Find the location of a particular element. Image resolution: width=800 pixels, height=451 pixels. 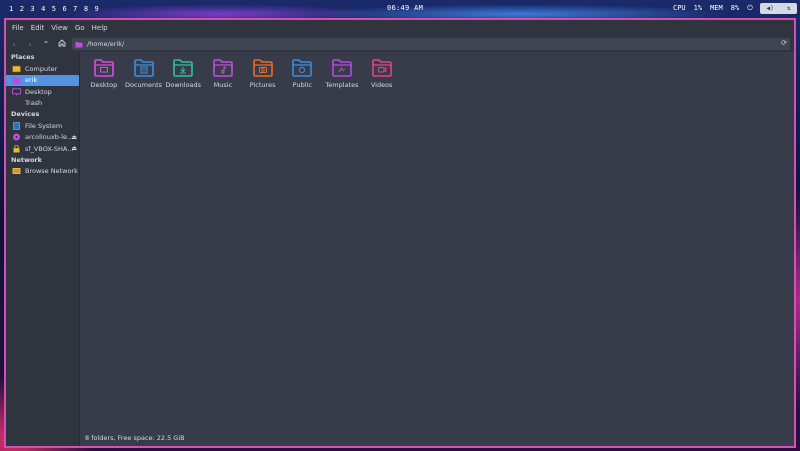

cpu-value: 1% is located at coordinates (698, 8).